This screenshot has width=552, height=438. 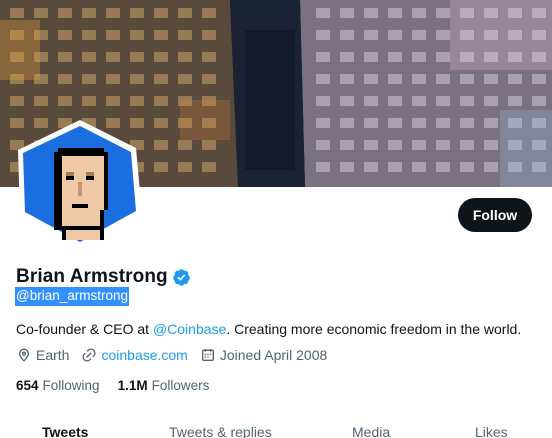 What do you see at coordinates (273, 355) in the screenshot?
I see `joined-text: Joined April 2008` at bounding box center [273, 355].